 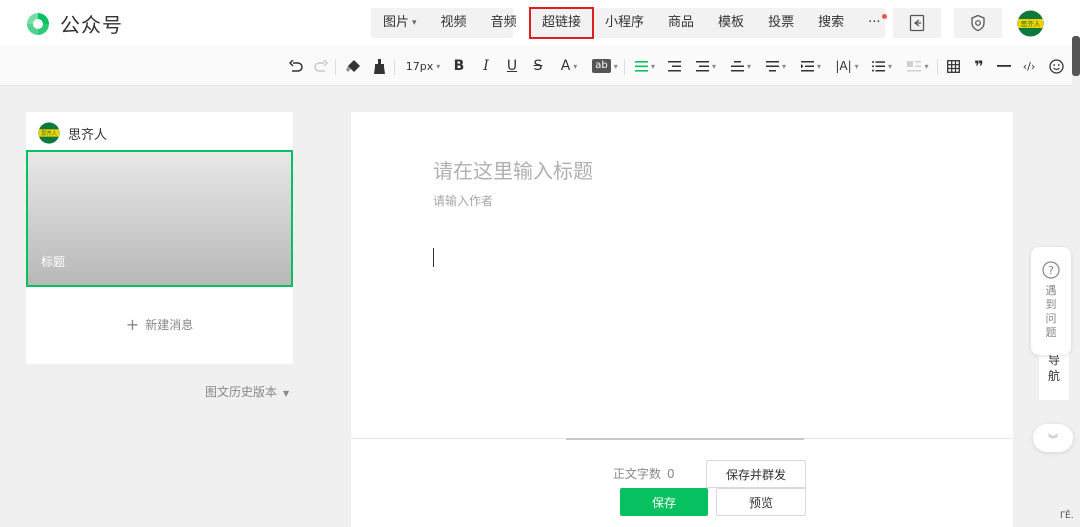 What do you see at coordinates (486, 66) in the screenshot?
I see `italic-button: I` at bounding box center [486, 66].